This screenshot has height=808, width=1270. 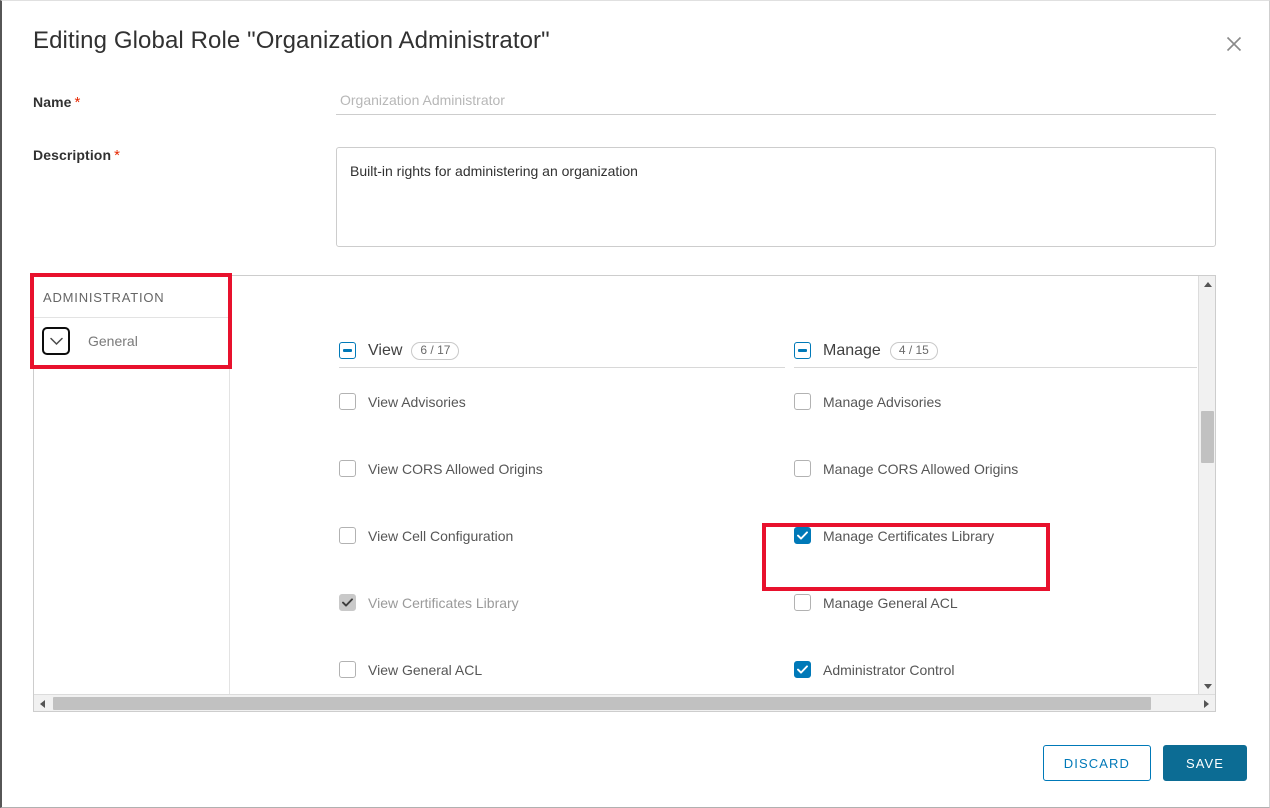 I want to click on view-certificates-library-checkbox, so click(x=347, y=602).